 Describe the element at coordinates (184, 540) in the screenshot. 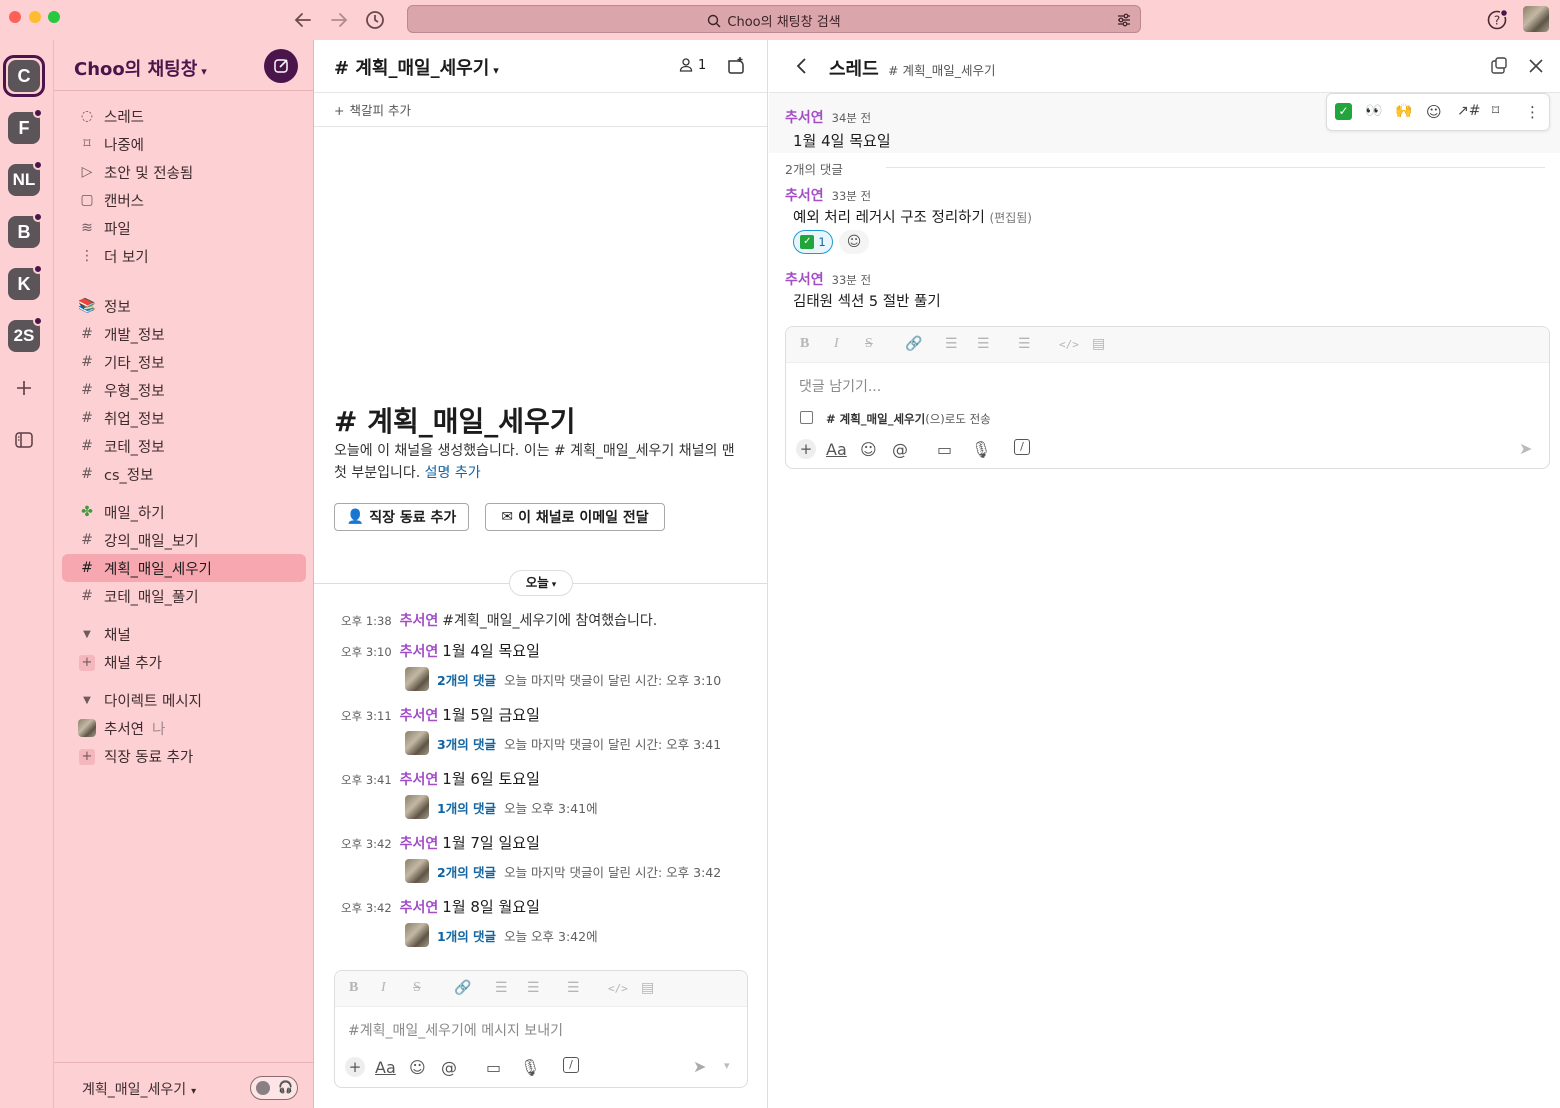

I see `sidebar-channel: # 강의_매일_보기` at that location.